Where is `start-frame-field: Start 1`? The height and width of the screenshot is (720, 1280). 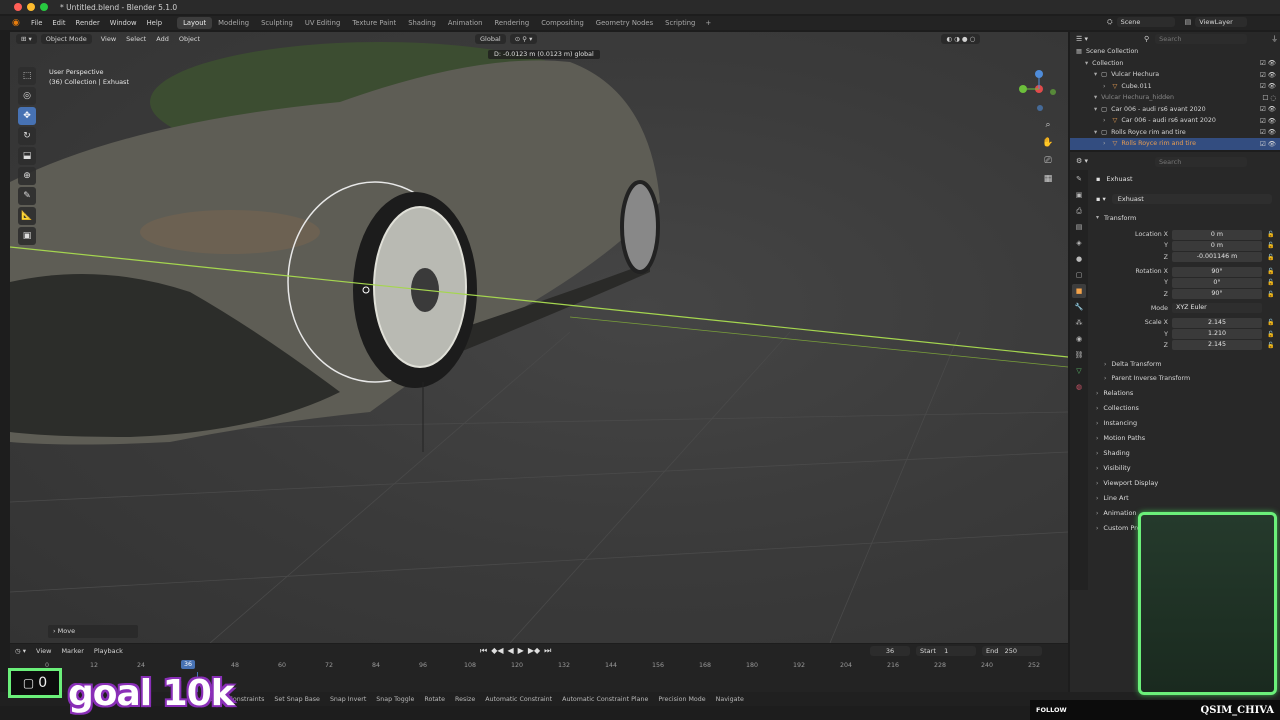
start-frame-field: Start 1 is located at coordinates (946, 651).